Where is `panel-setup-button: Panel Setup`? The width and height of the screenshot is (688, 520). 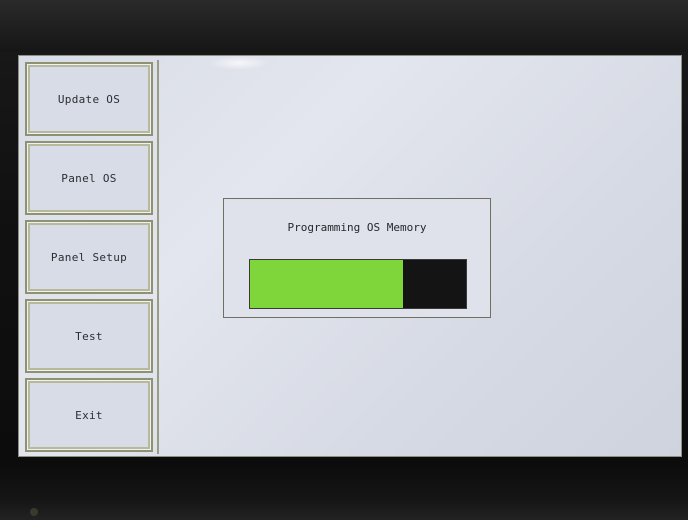
panel-setup-button: Panel Setup is located at coordinates (89, 257).